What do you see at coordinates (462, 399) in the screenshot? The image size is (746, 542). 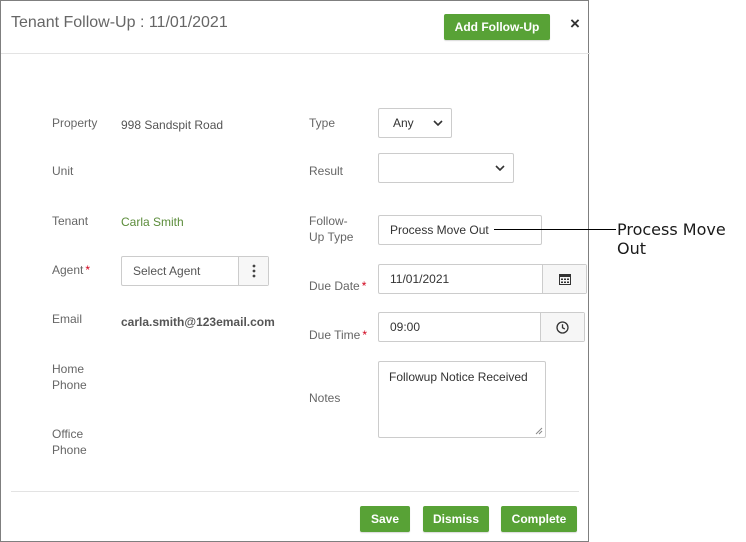 I see `notes-textarea: Followup Notice Received` at bounding box center [462, 399].